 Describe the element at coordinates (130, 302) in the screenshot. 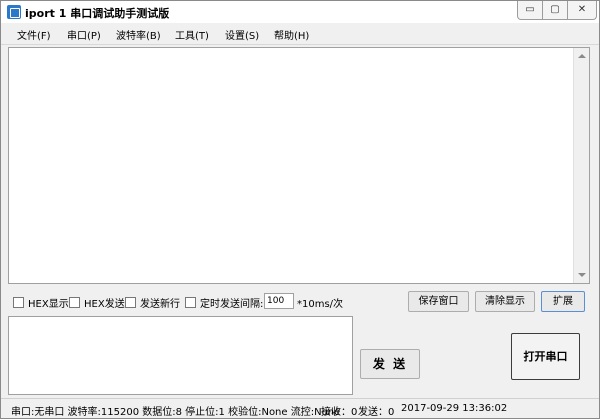

I see `send-newline-checkbox` at that location.